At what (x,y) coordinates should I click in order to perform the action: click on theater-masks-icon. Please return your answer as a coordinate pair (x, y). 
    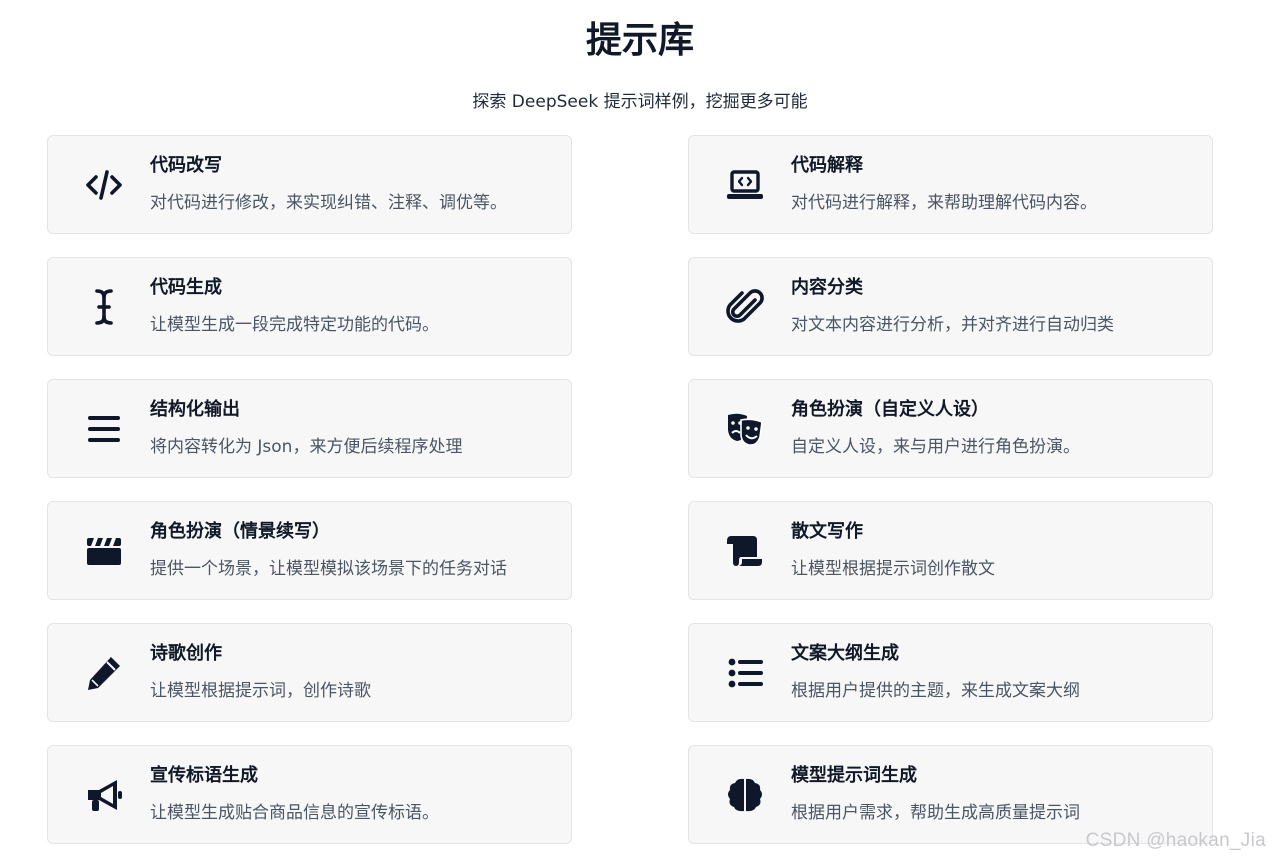
    Looking at the image, I should click on (745, 429).